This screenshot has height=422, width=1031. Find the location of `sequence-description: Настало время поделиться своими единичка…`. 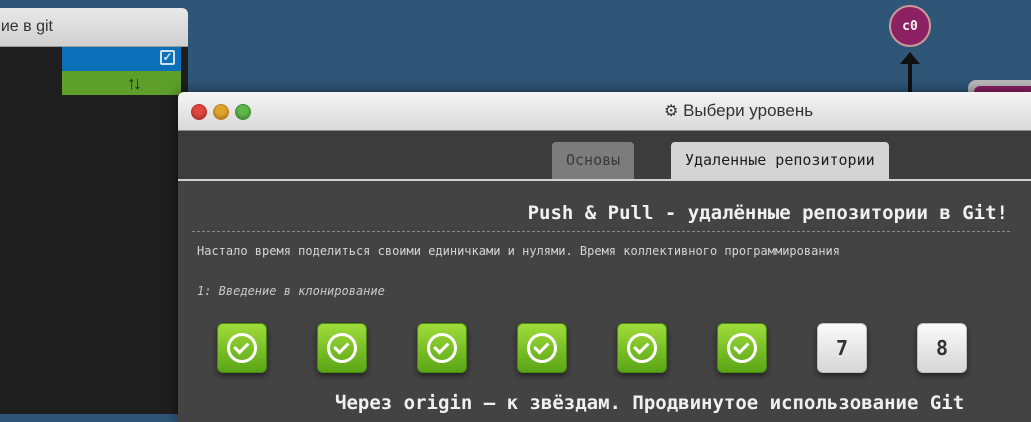

sequence-description: Настало время поделиться своими единичка… is located at coordinates (518, 251).